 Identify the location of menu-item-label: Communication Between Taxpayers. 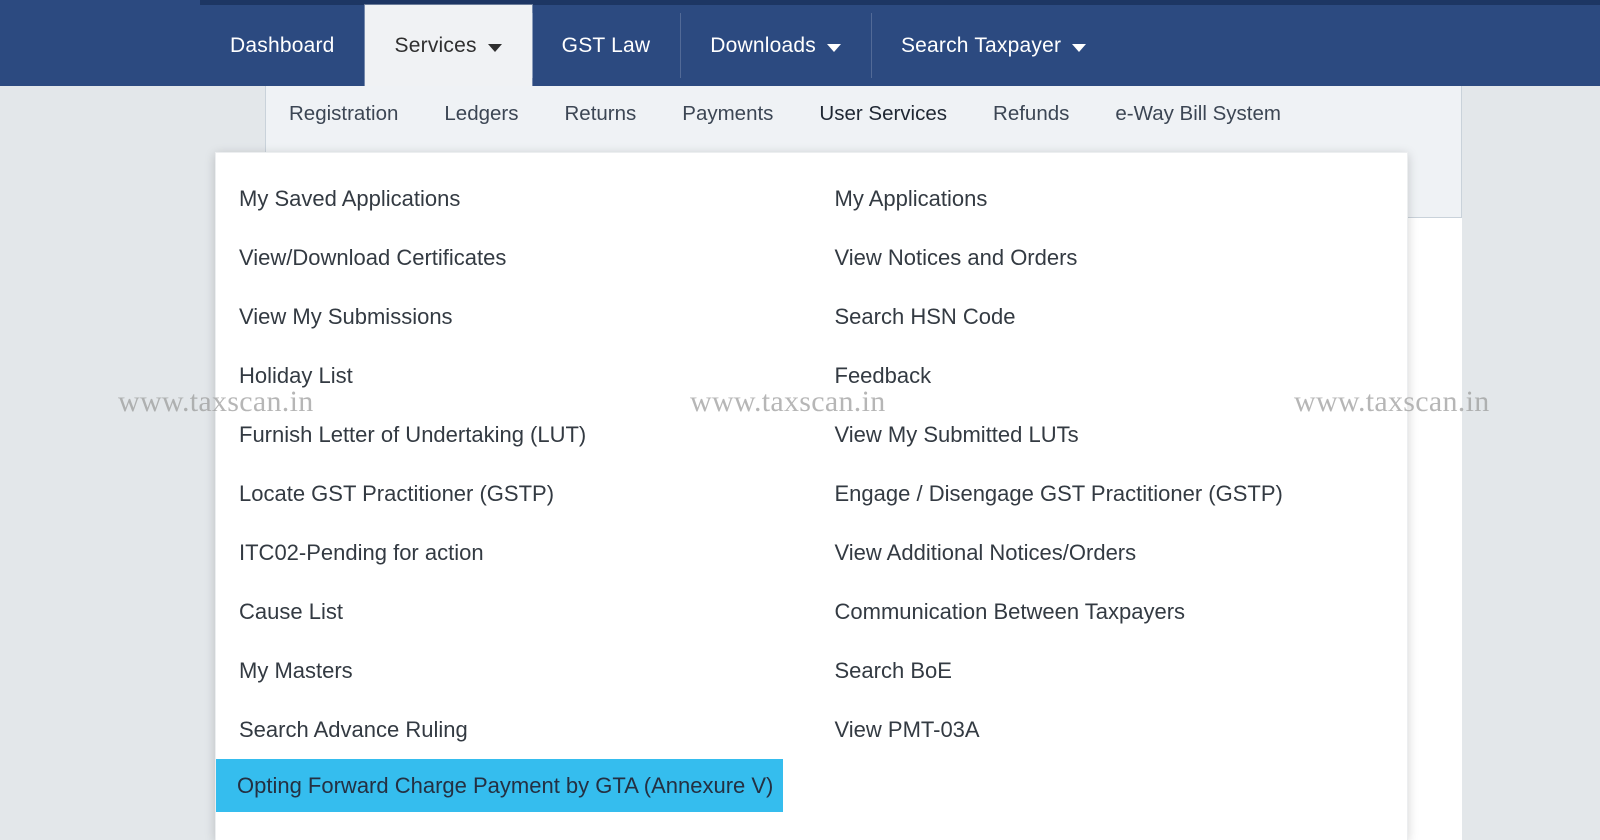
(1010, 611).